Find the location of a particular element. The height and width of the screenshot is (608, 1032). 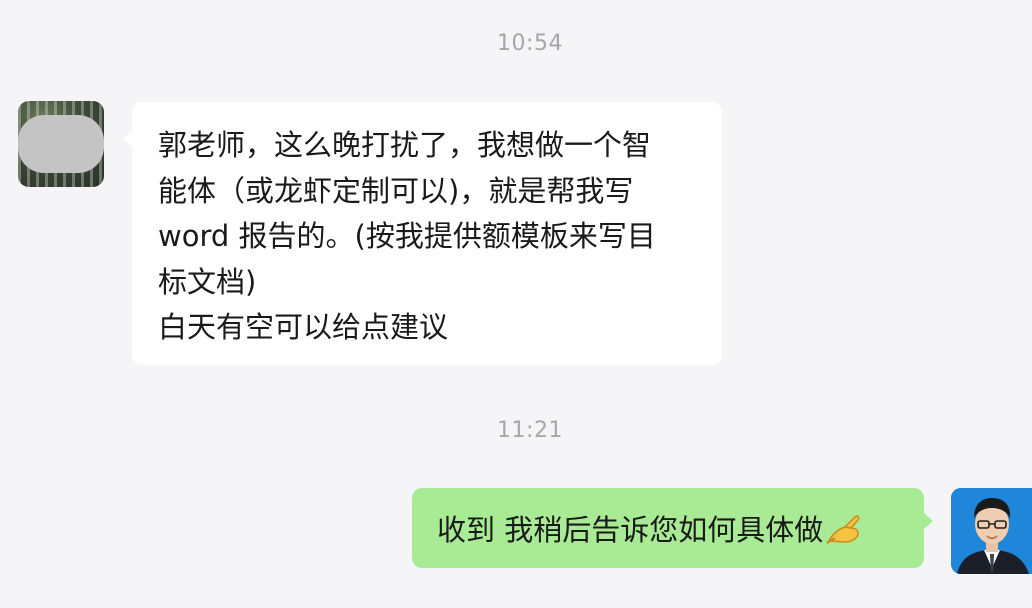

outgoing-message-bubble: 收到 我稍后告诉您如何具体做 is located at coordinates (672, 528).